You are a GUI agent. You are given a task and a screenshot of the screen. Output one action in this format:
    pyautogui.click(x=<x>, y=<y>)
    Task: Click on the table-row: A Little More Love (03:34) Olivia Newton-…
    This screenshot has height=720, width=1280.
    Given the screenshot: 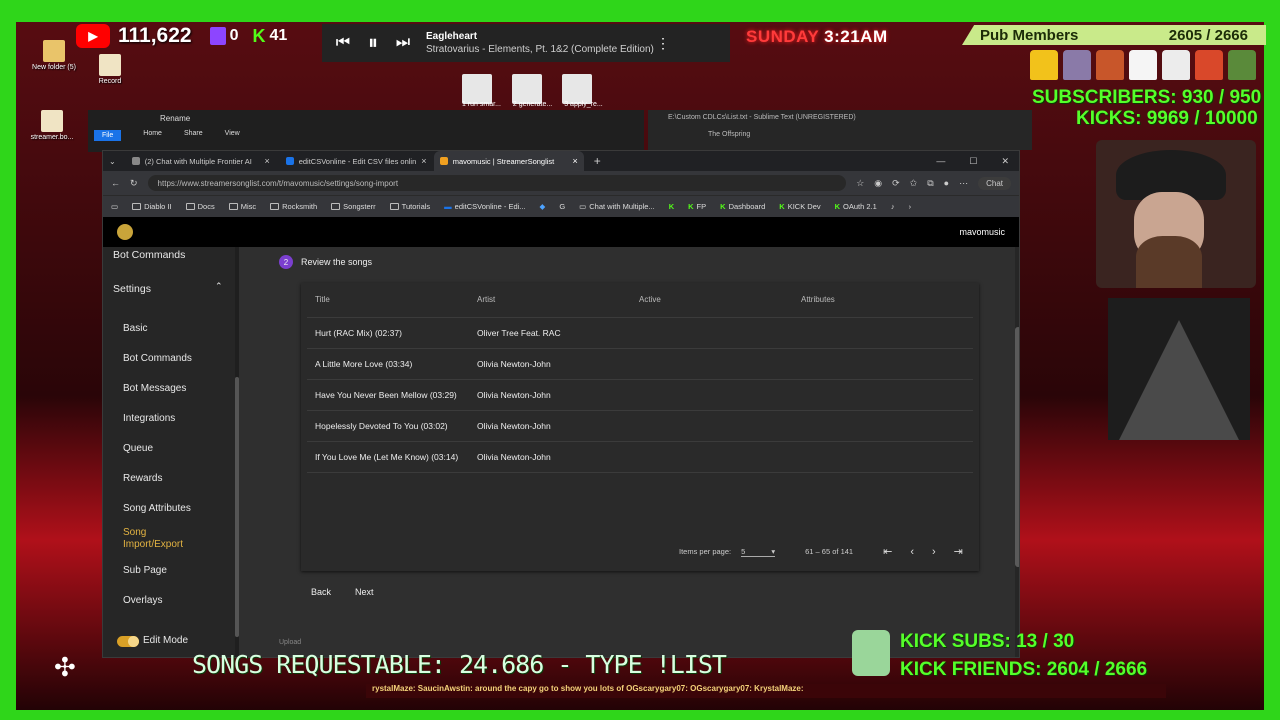 What is the action you would take?
    pyautogui.click(x=640, y=364)
    